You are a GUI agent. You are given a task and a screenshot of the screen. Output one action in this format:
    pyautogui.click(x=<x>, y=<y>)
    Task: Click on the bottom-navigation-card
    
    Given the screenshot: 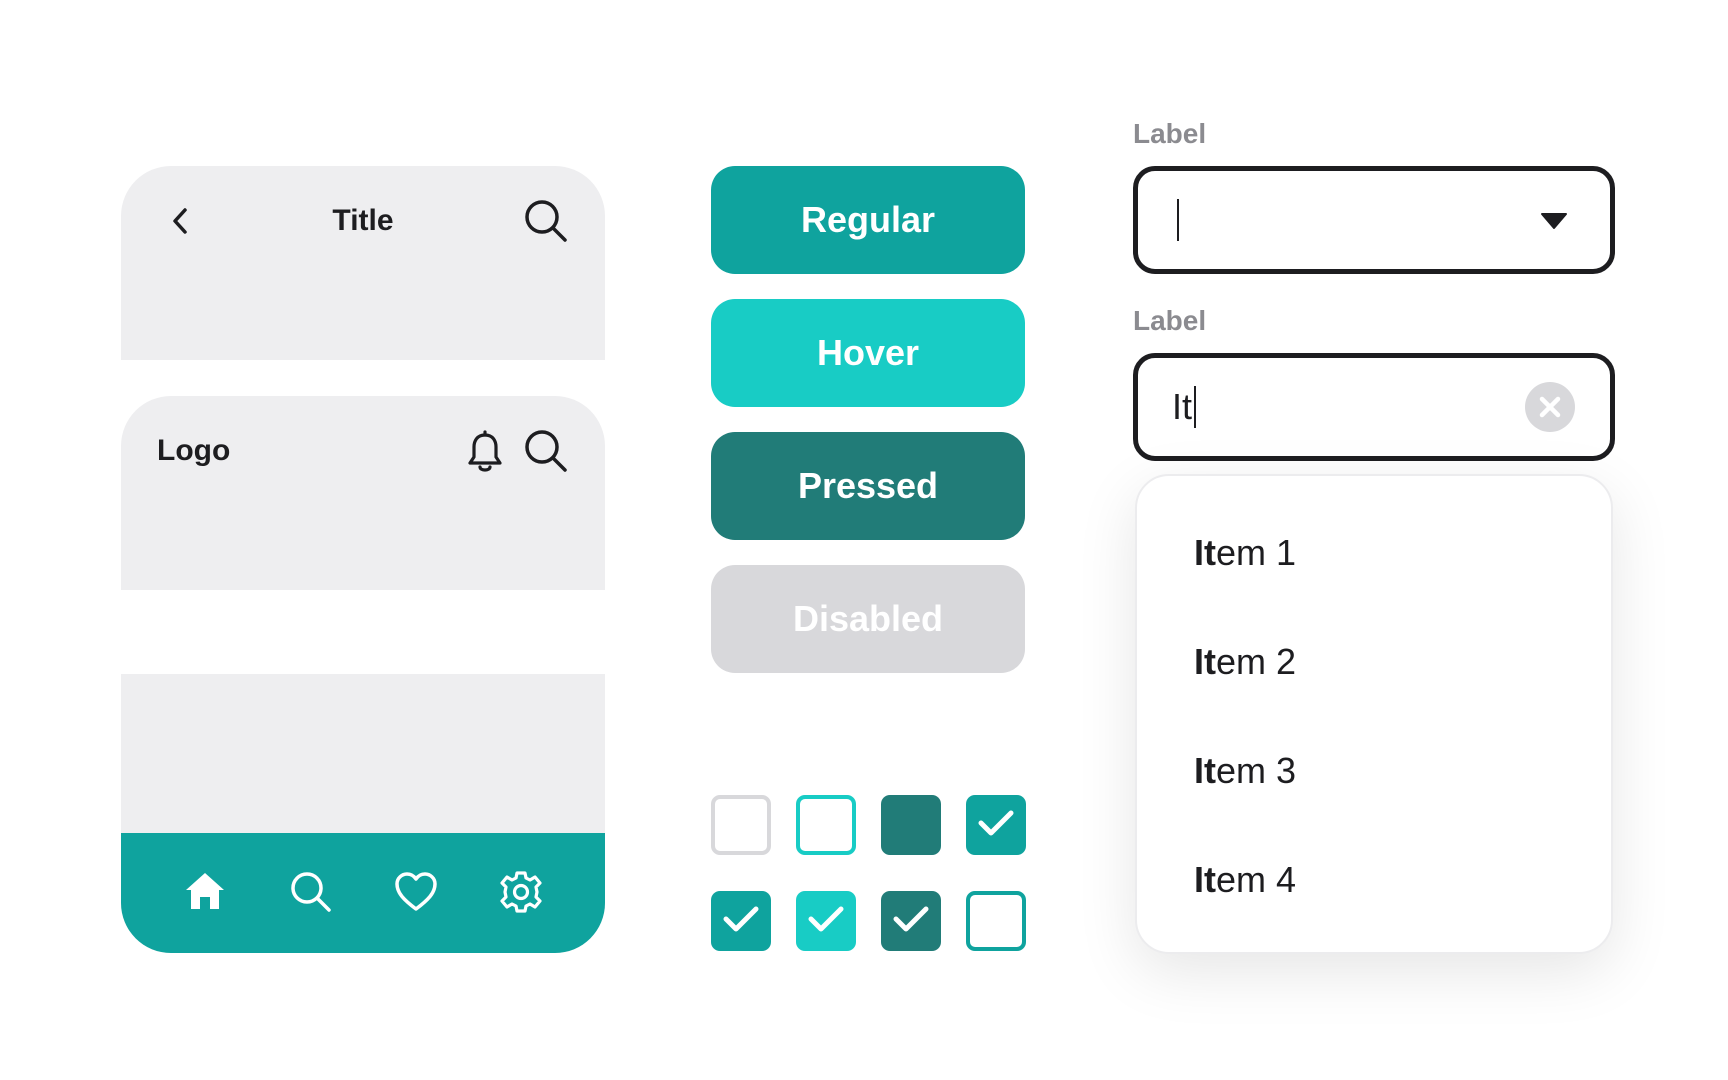 What is the action you would take?
    pyautogui.click(x=363, y=813)
    